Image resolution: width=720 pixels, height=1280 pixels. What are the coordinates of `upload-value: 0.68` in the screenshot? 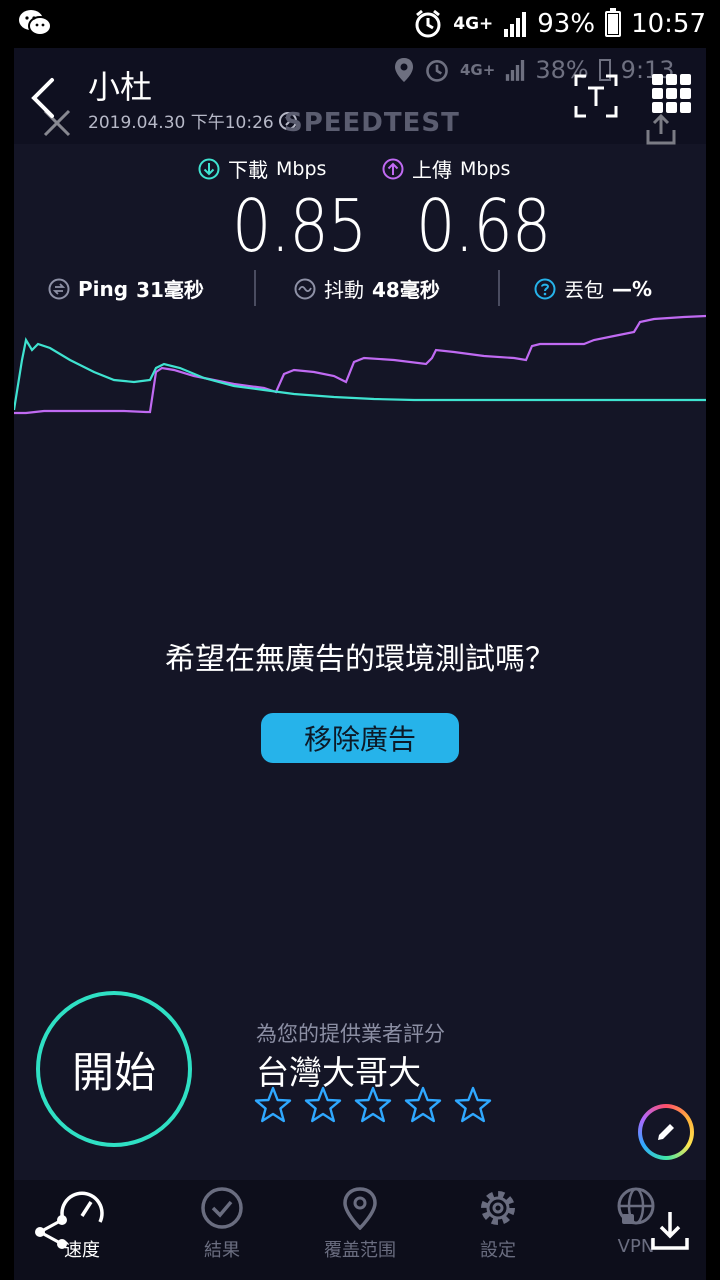 It's located at (483, 226).